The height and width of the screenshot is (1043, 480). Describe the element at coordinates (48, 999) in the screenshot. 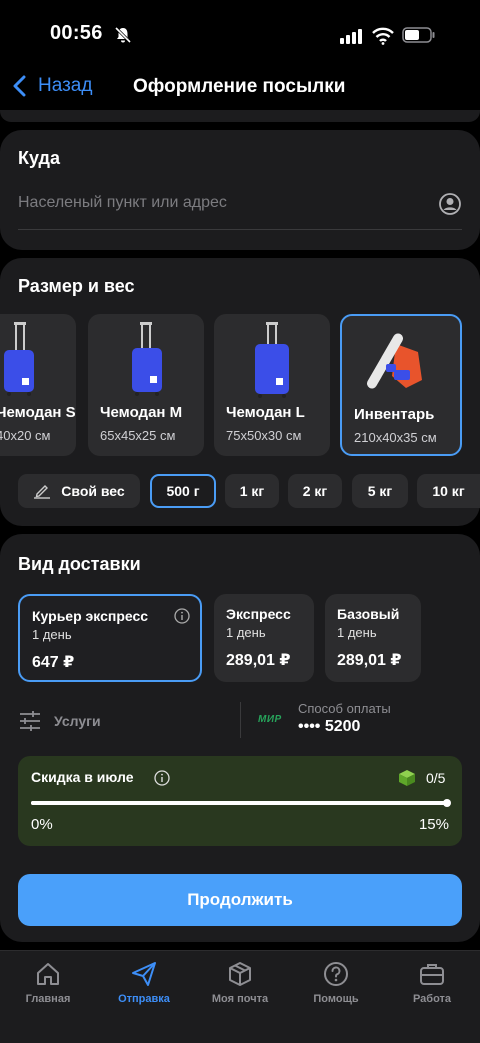

I see `tab-label: Главная` at that location.